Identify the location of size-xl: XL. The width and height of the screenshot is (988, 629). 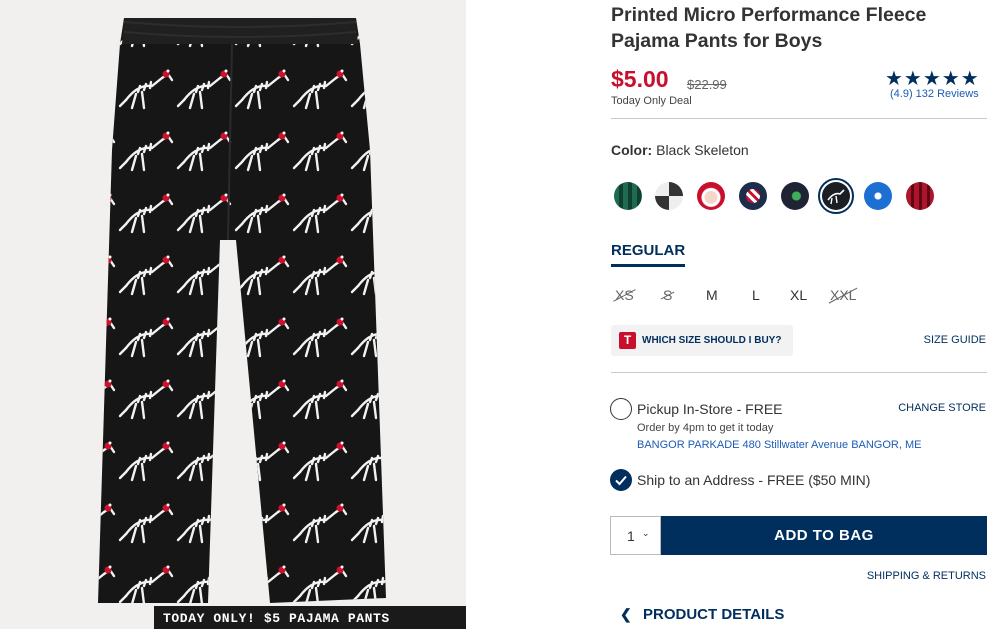
(798, 295).